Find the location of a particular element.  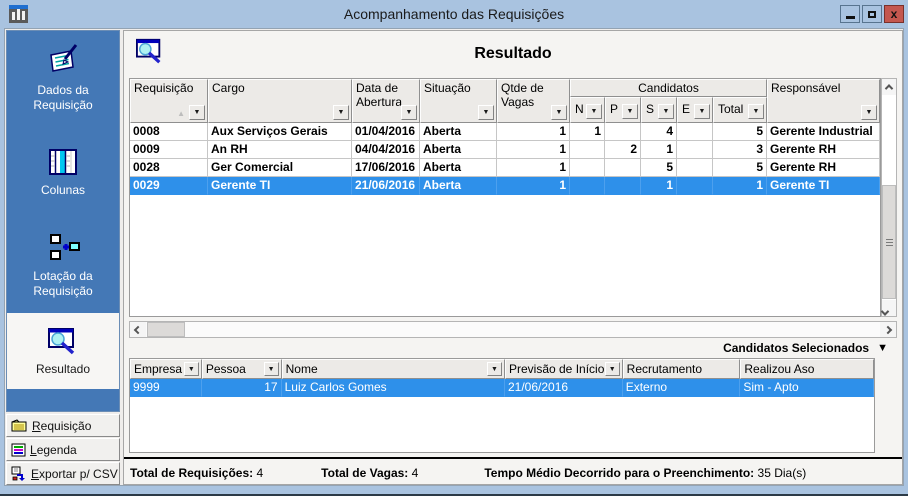

minimize-button is located at coordinates (850, 14).